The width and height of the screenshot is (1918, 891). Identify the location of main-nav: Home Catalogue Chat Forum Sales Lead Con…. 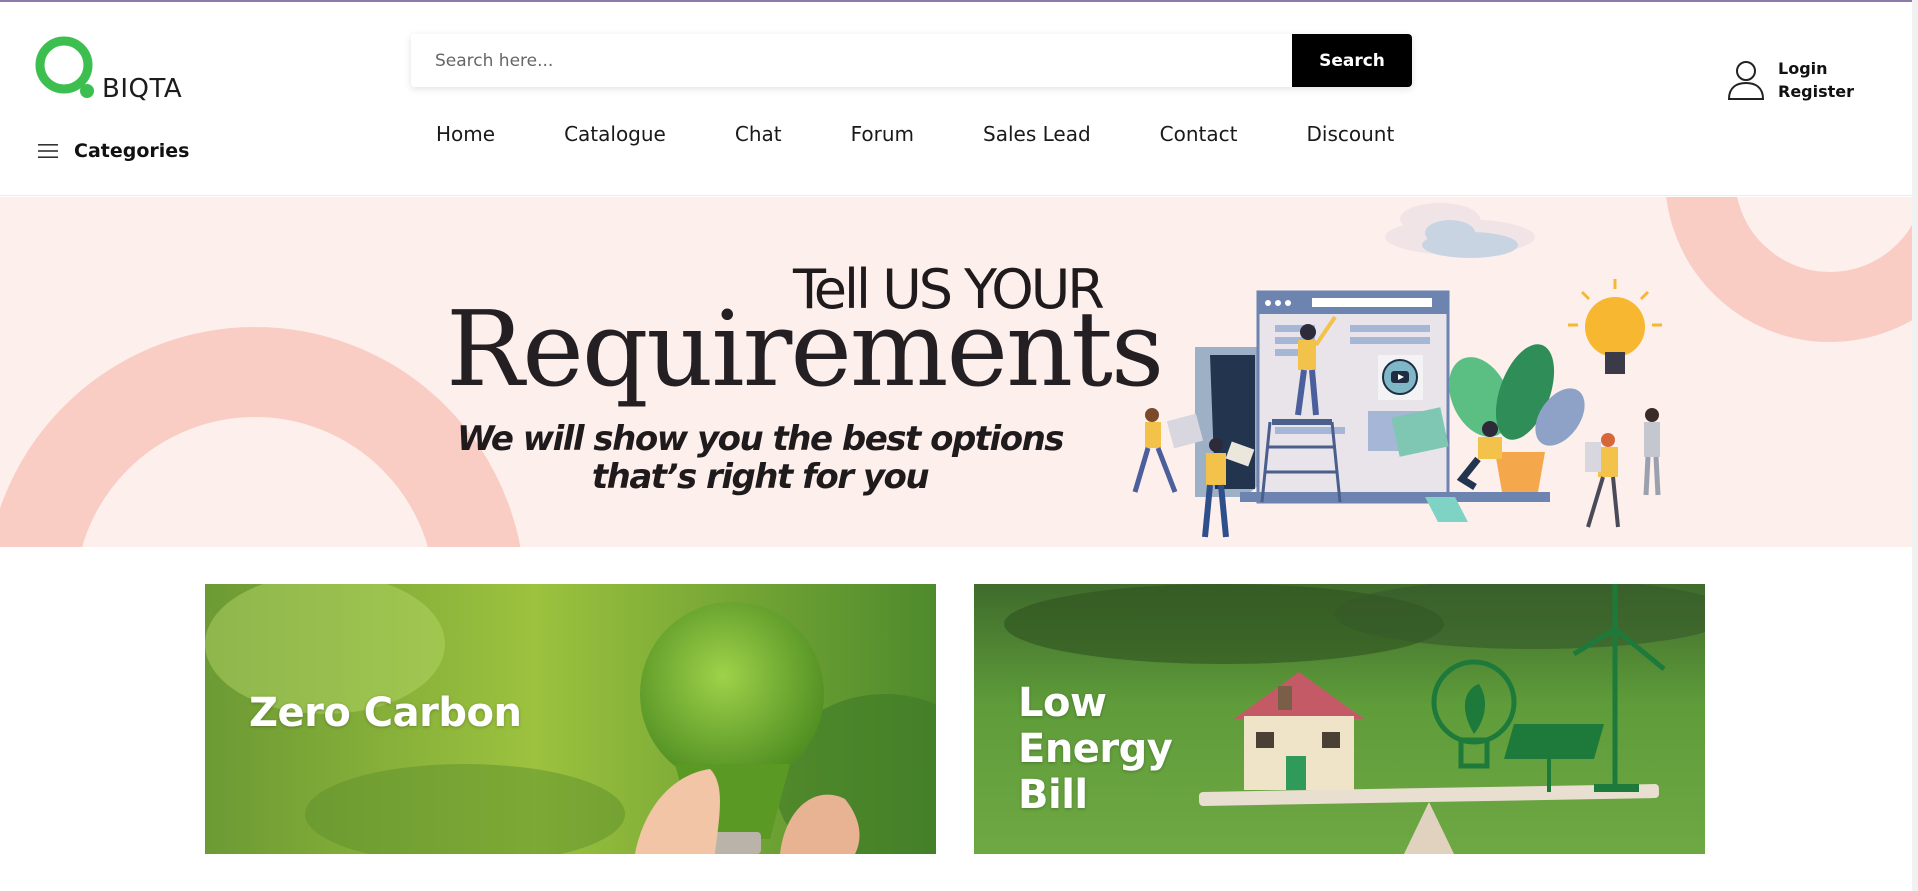
(949, 134).